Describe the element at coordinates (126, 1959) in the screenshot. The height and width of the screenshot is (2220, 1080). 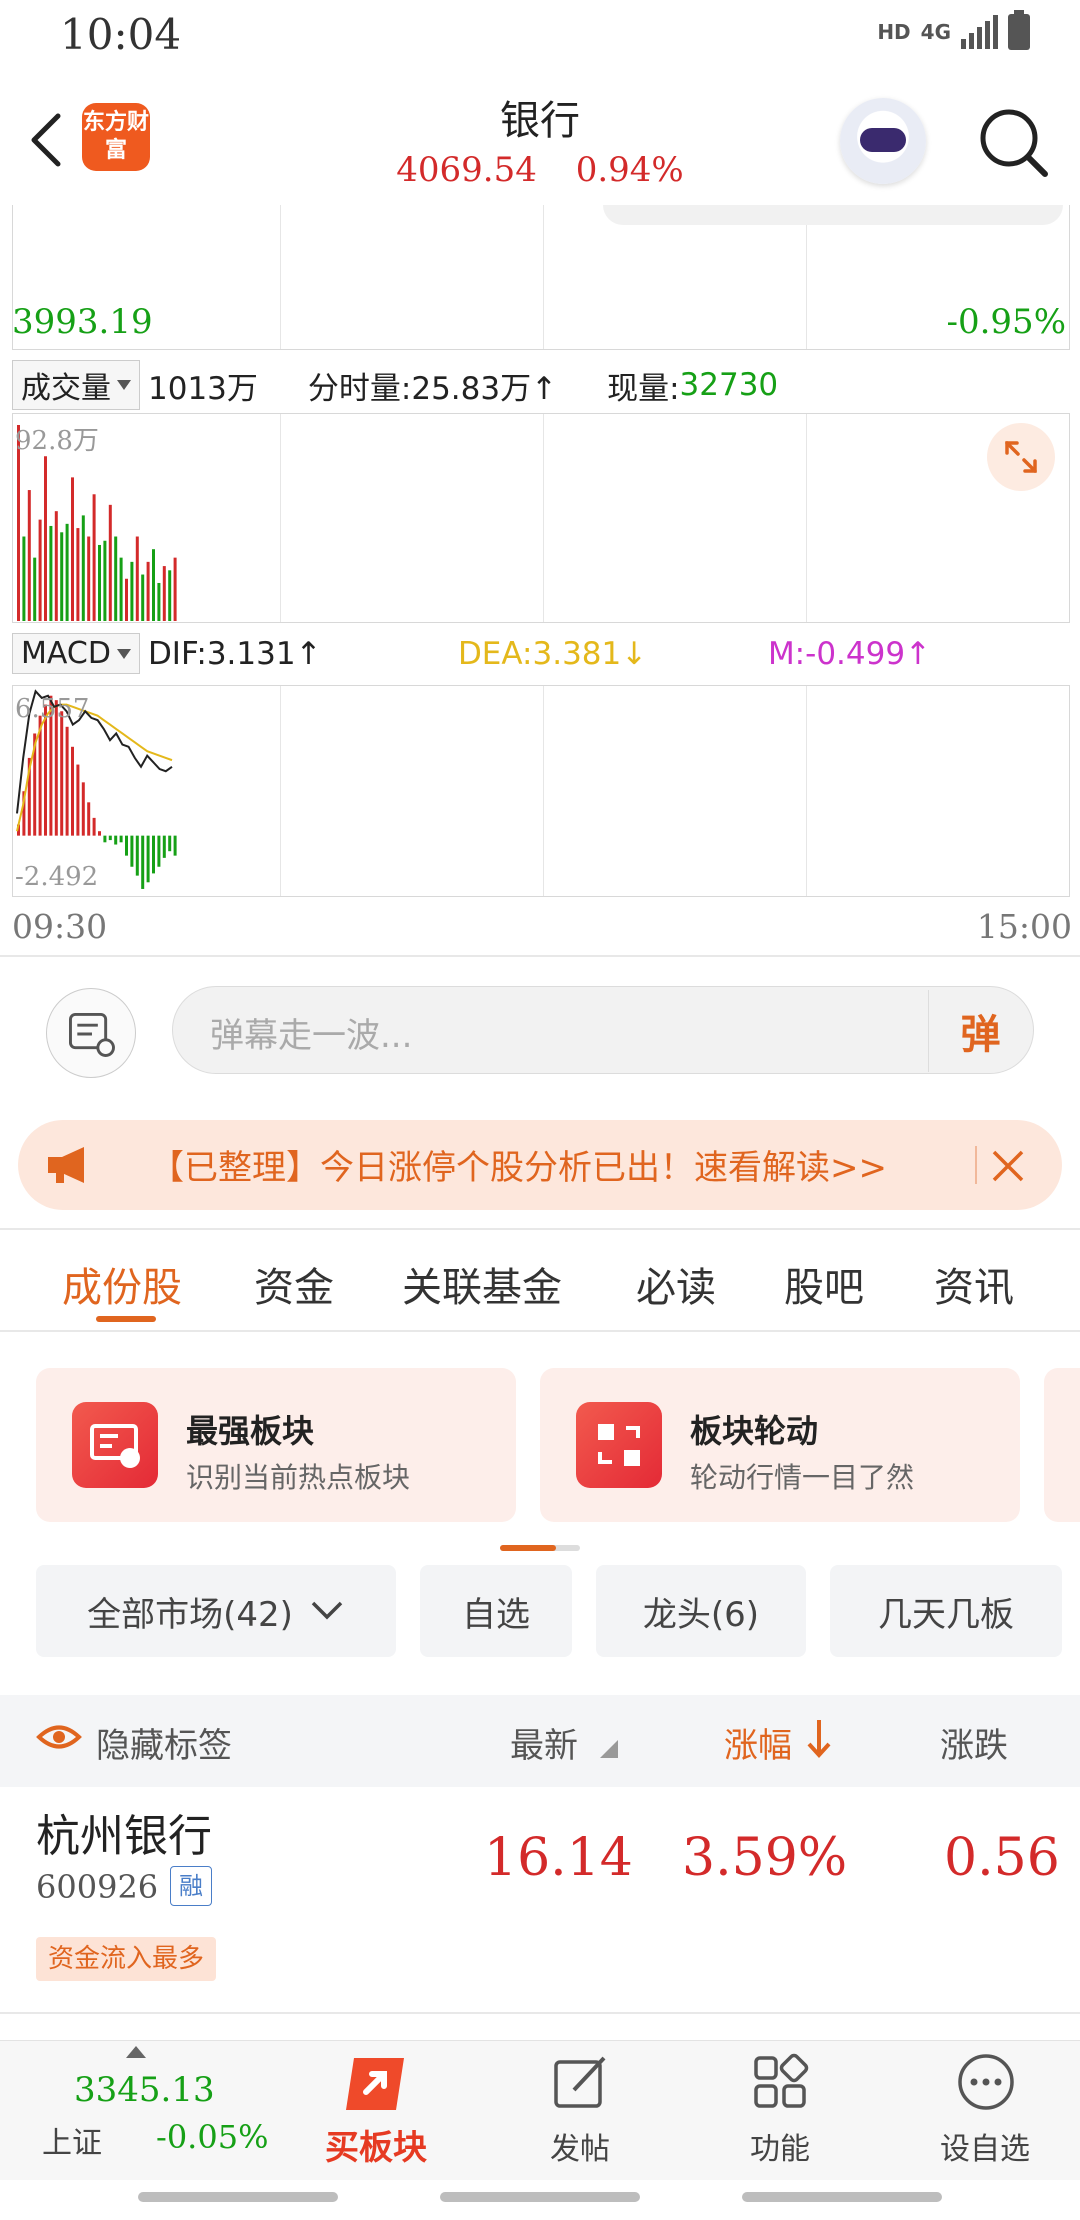
I see `stock-tag: 资金流入最多` at that location.